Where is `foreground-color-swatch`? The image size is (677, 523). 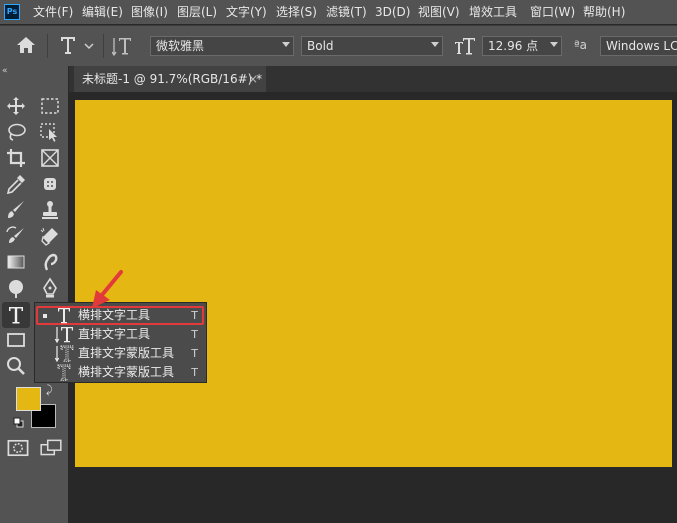 foreground-color-swatch is located at coordinates (28, 399).